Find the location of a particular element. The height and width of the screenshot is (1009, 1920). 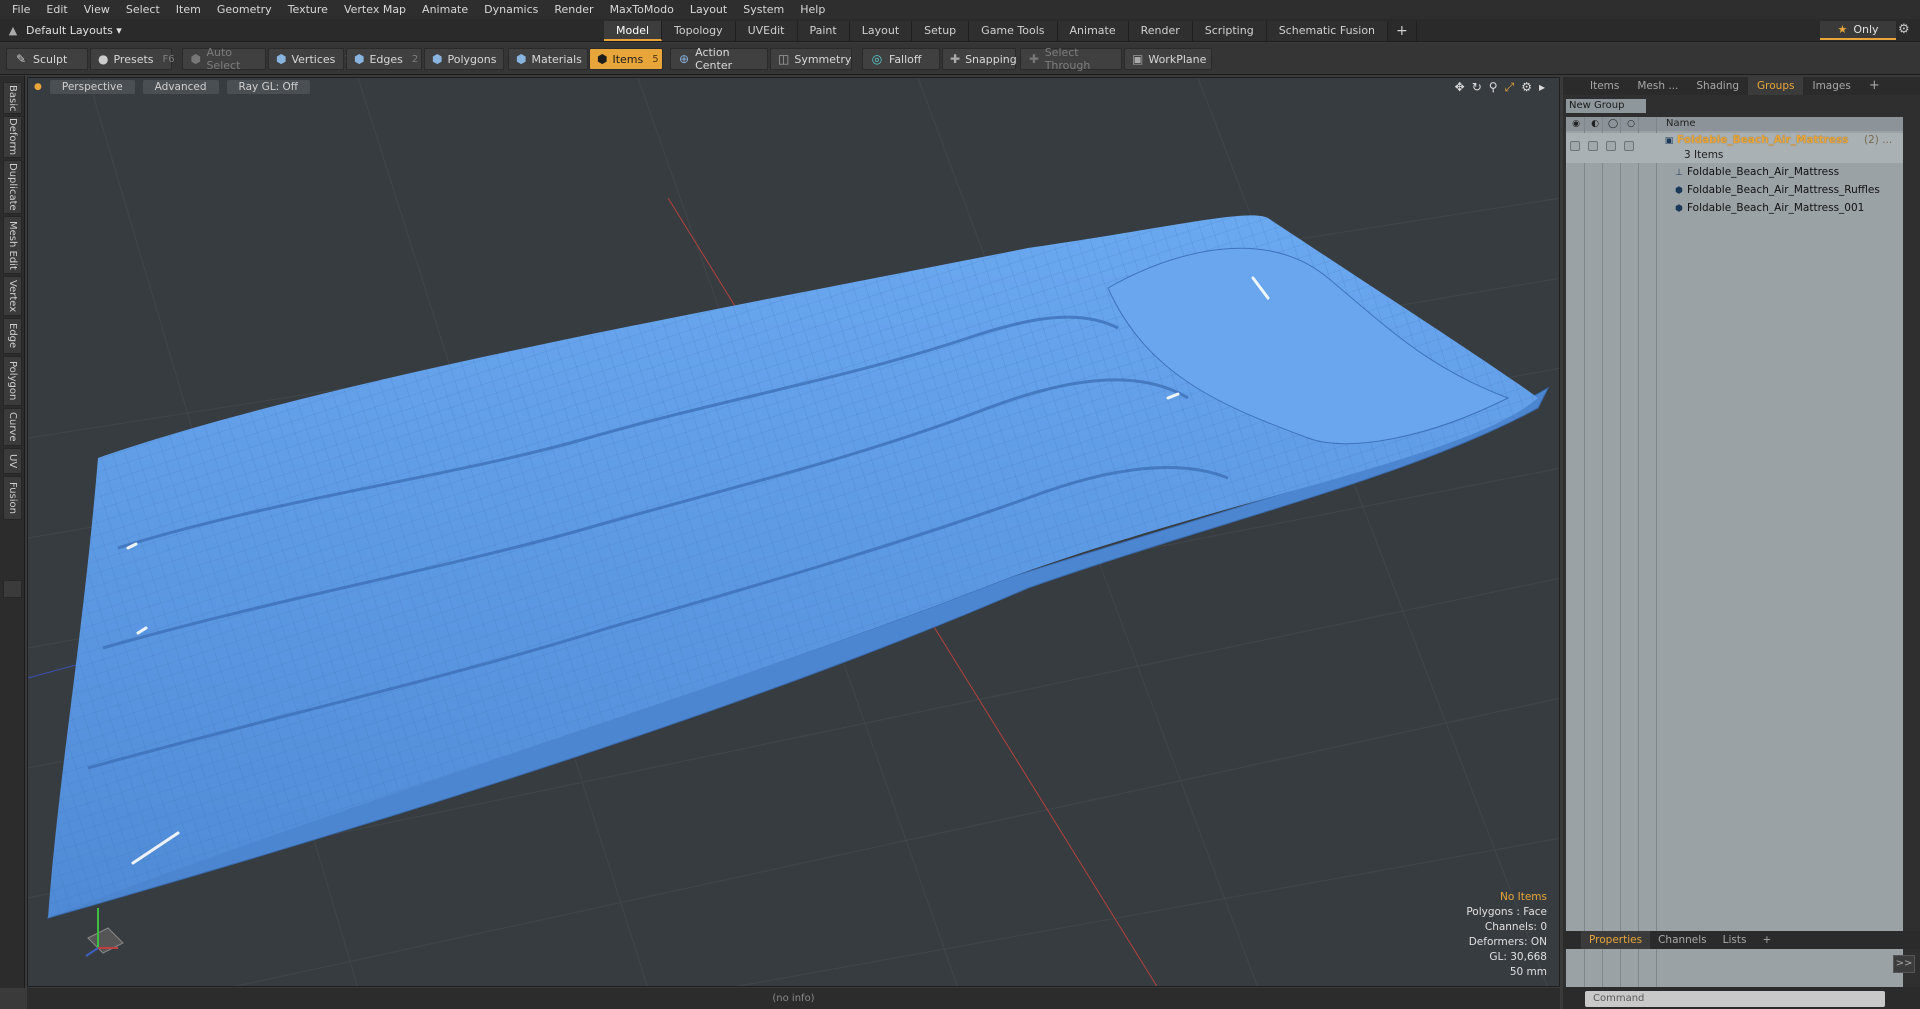

tab-images: Images is located at coordinates (1831, 86).